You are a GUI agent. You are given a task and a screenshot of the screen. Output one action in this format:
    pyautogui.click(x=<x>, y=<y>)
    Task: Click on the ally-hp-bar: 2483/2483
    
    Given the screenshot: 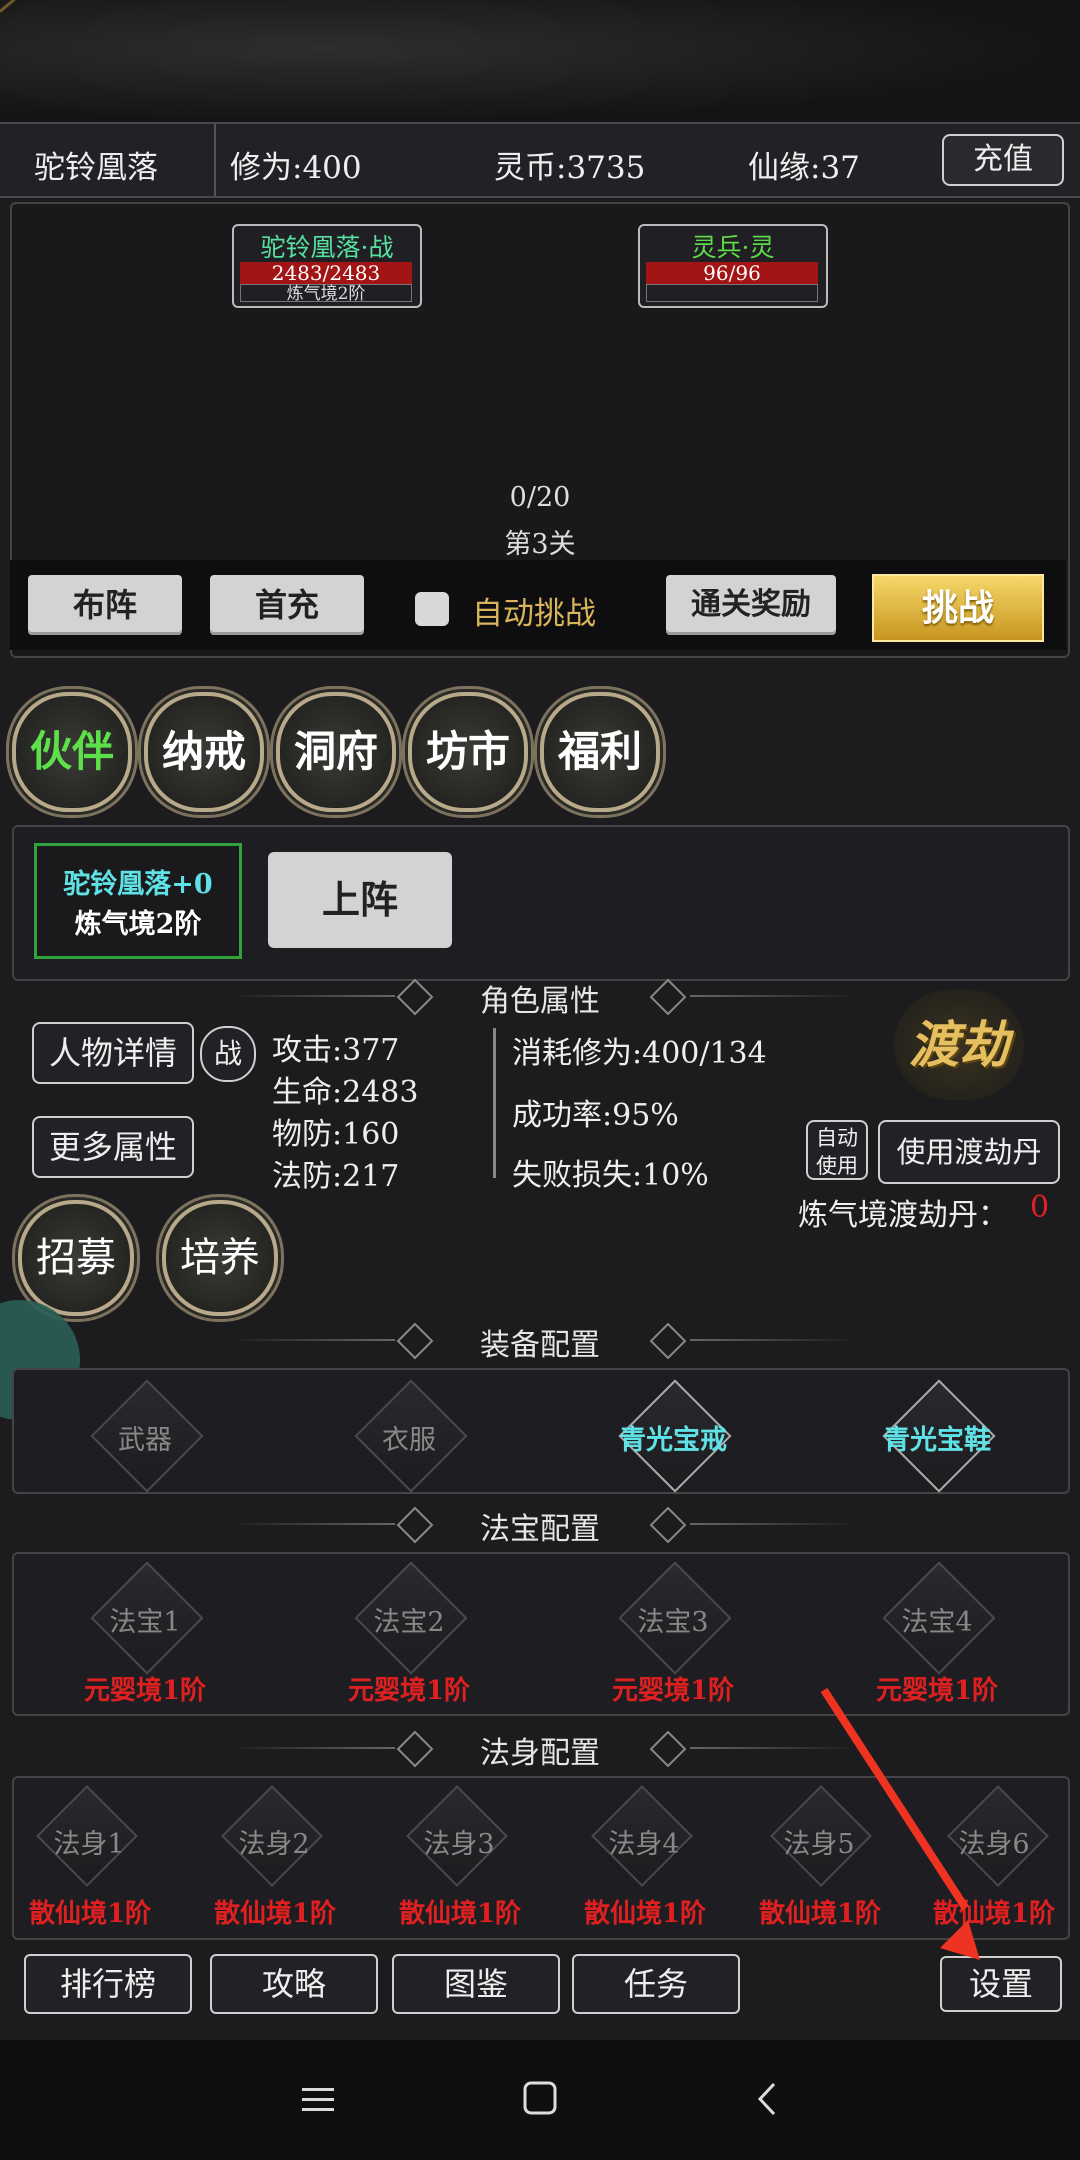 What is the action you would take?
    pyautogui.click(x=326, y=273)
    